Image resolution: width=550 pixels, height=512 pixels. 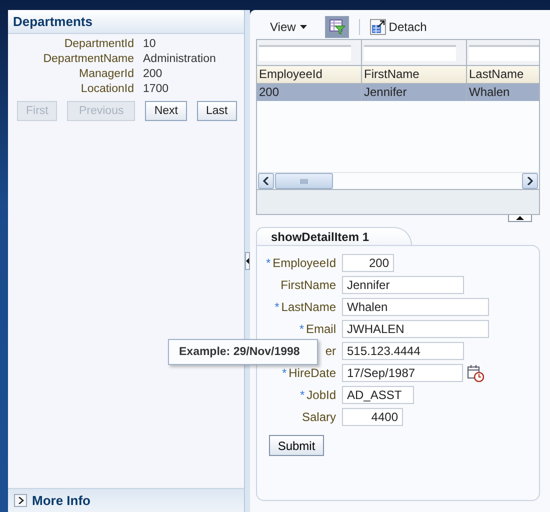 I want to click on field-value: 1700, so click(x=156, y=89).